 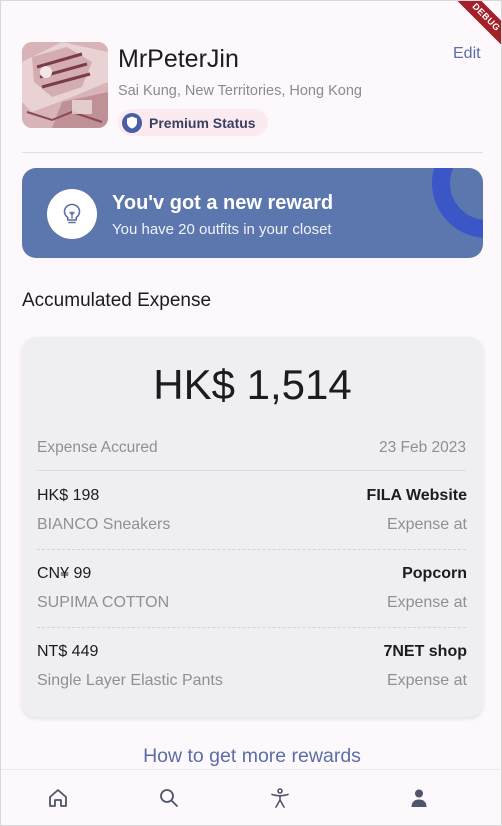 I want to click on edit-button: Edit, so click(x=467, y=54).